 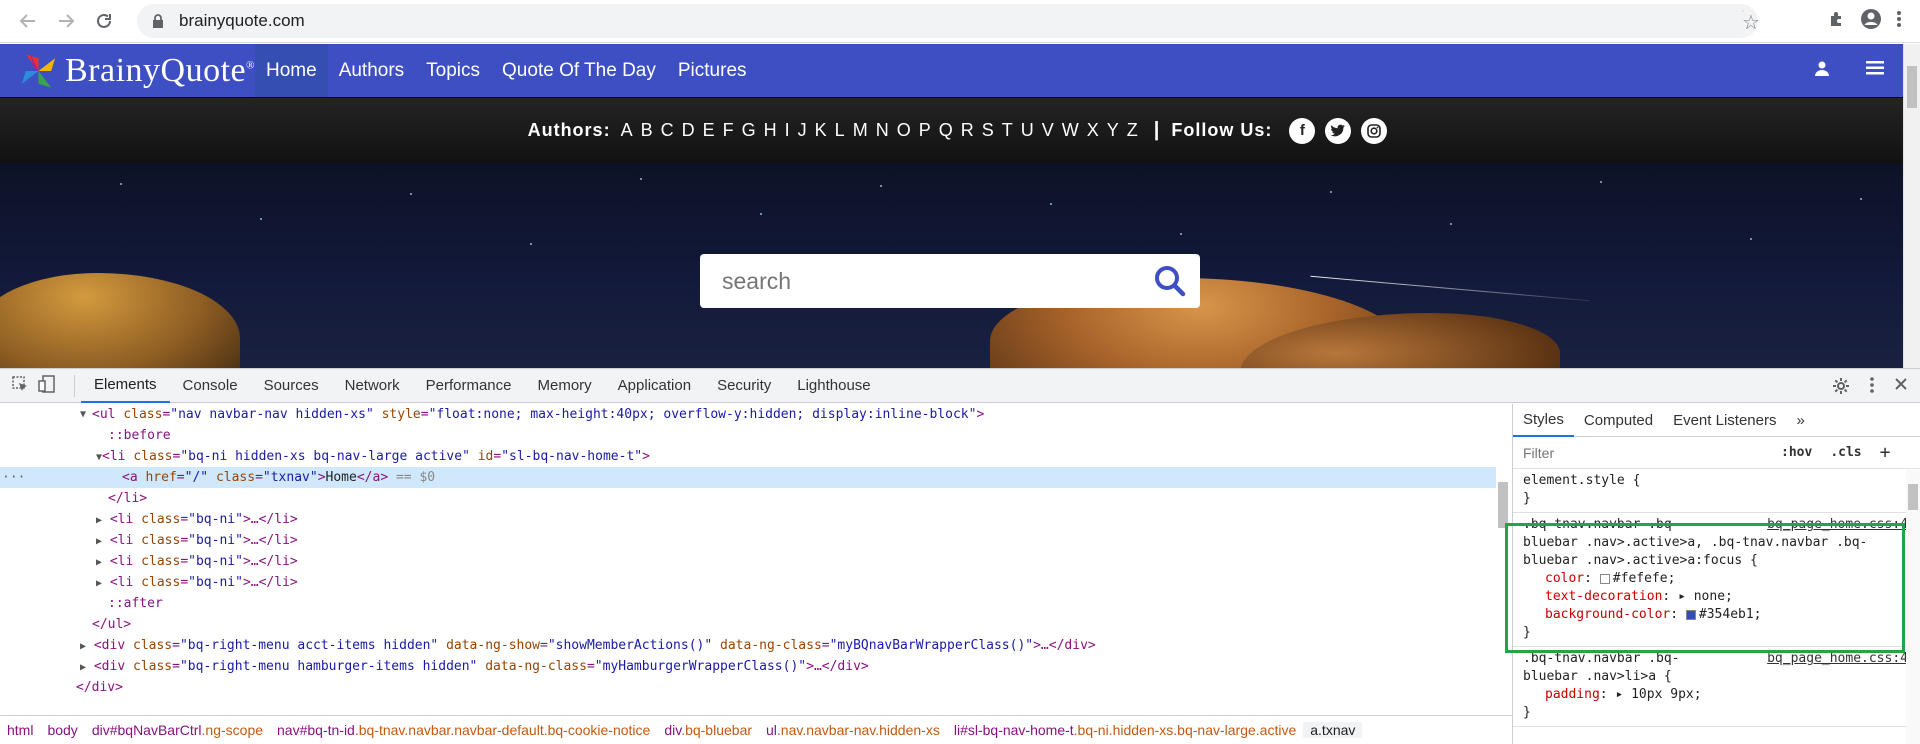 What do you see at coordinates (1374, 130) in the screenshot?
I see `instagram-icon` at bounding box center [1374, 130].